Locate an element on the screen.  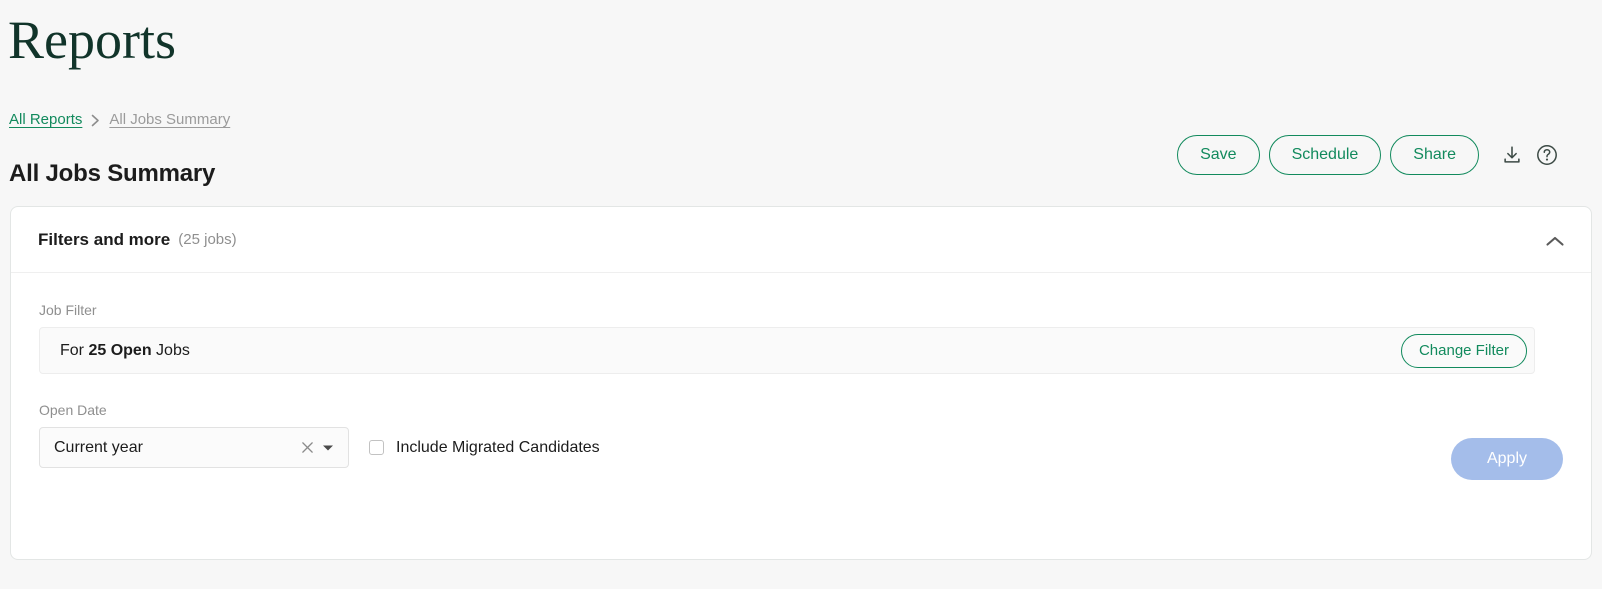
help-circle-icon is located at coordinates (1547, 155).